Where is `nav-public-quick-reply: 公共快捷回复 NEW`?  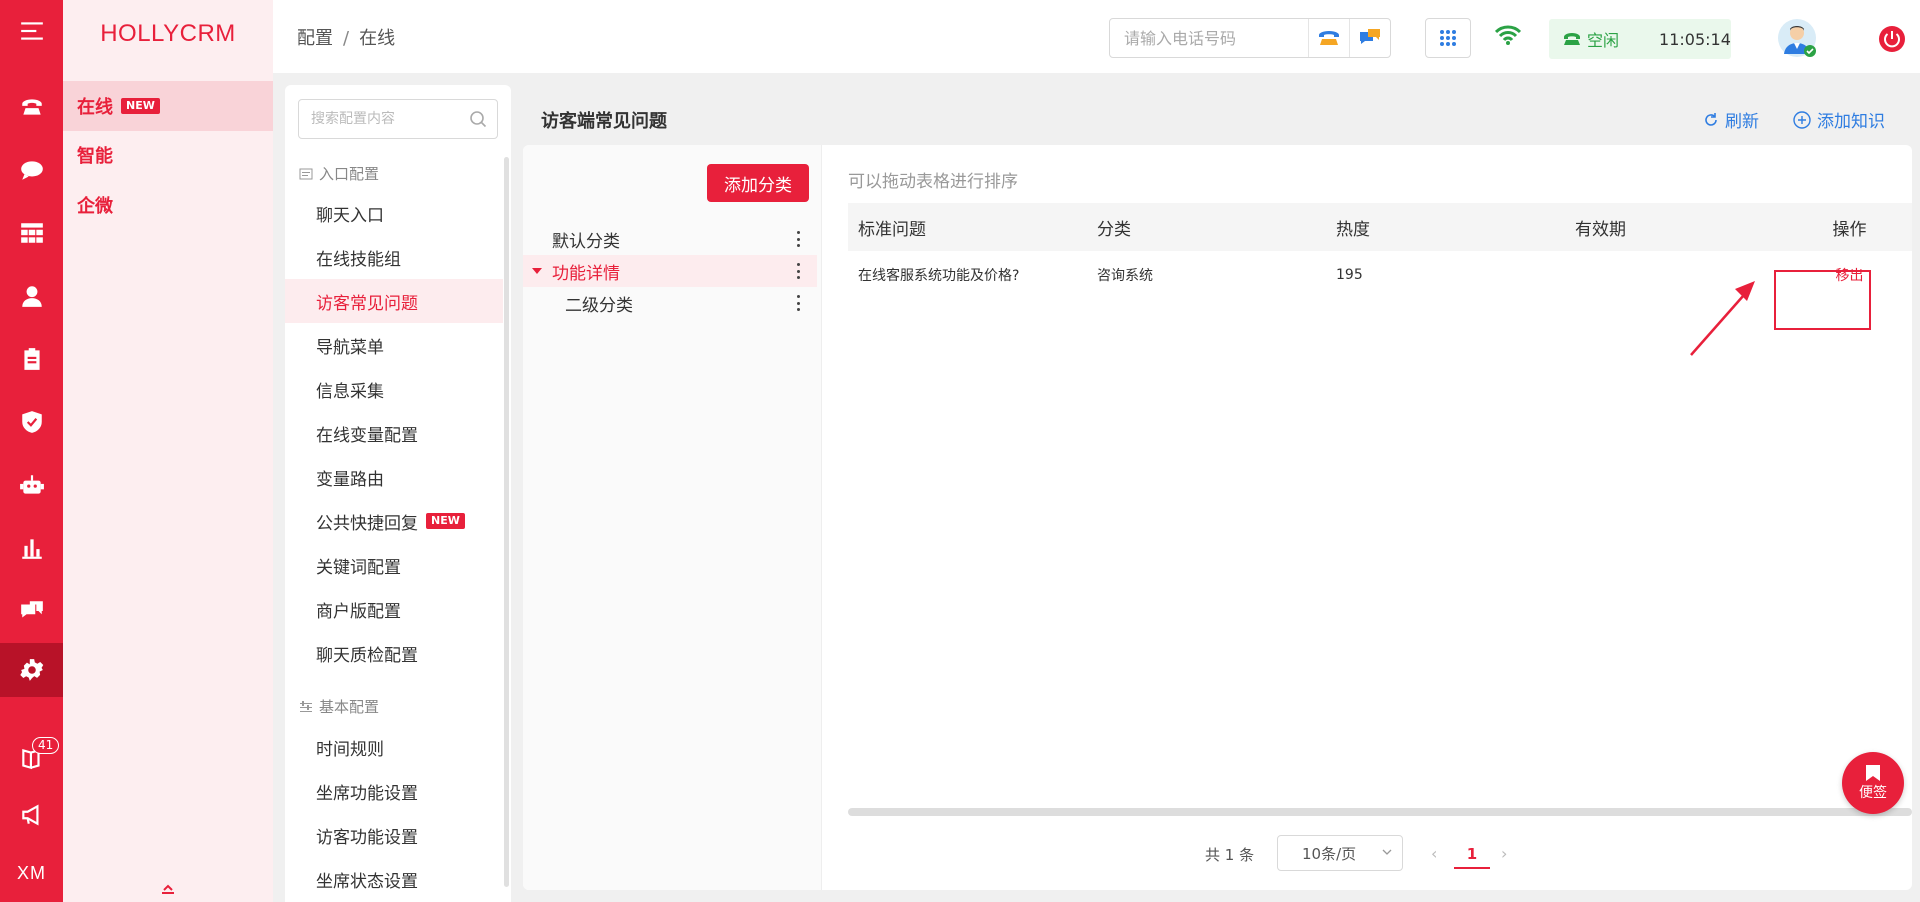
nav-public-quick-reply: 公共快捷回复 NEW is located at coordinates (394, 521).